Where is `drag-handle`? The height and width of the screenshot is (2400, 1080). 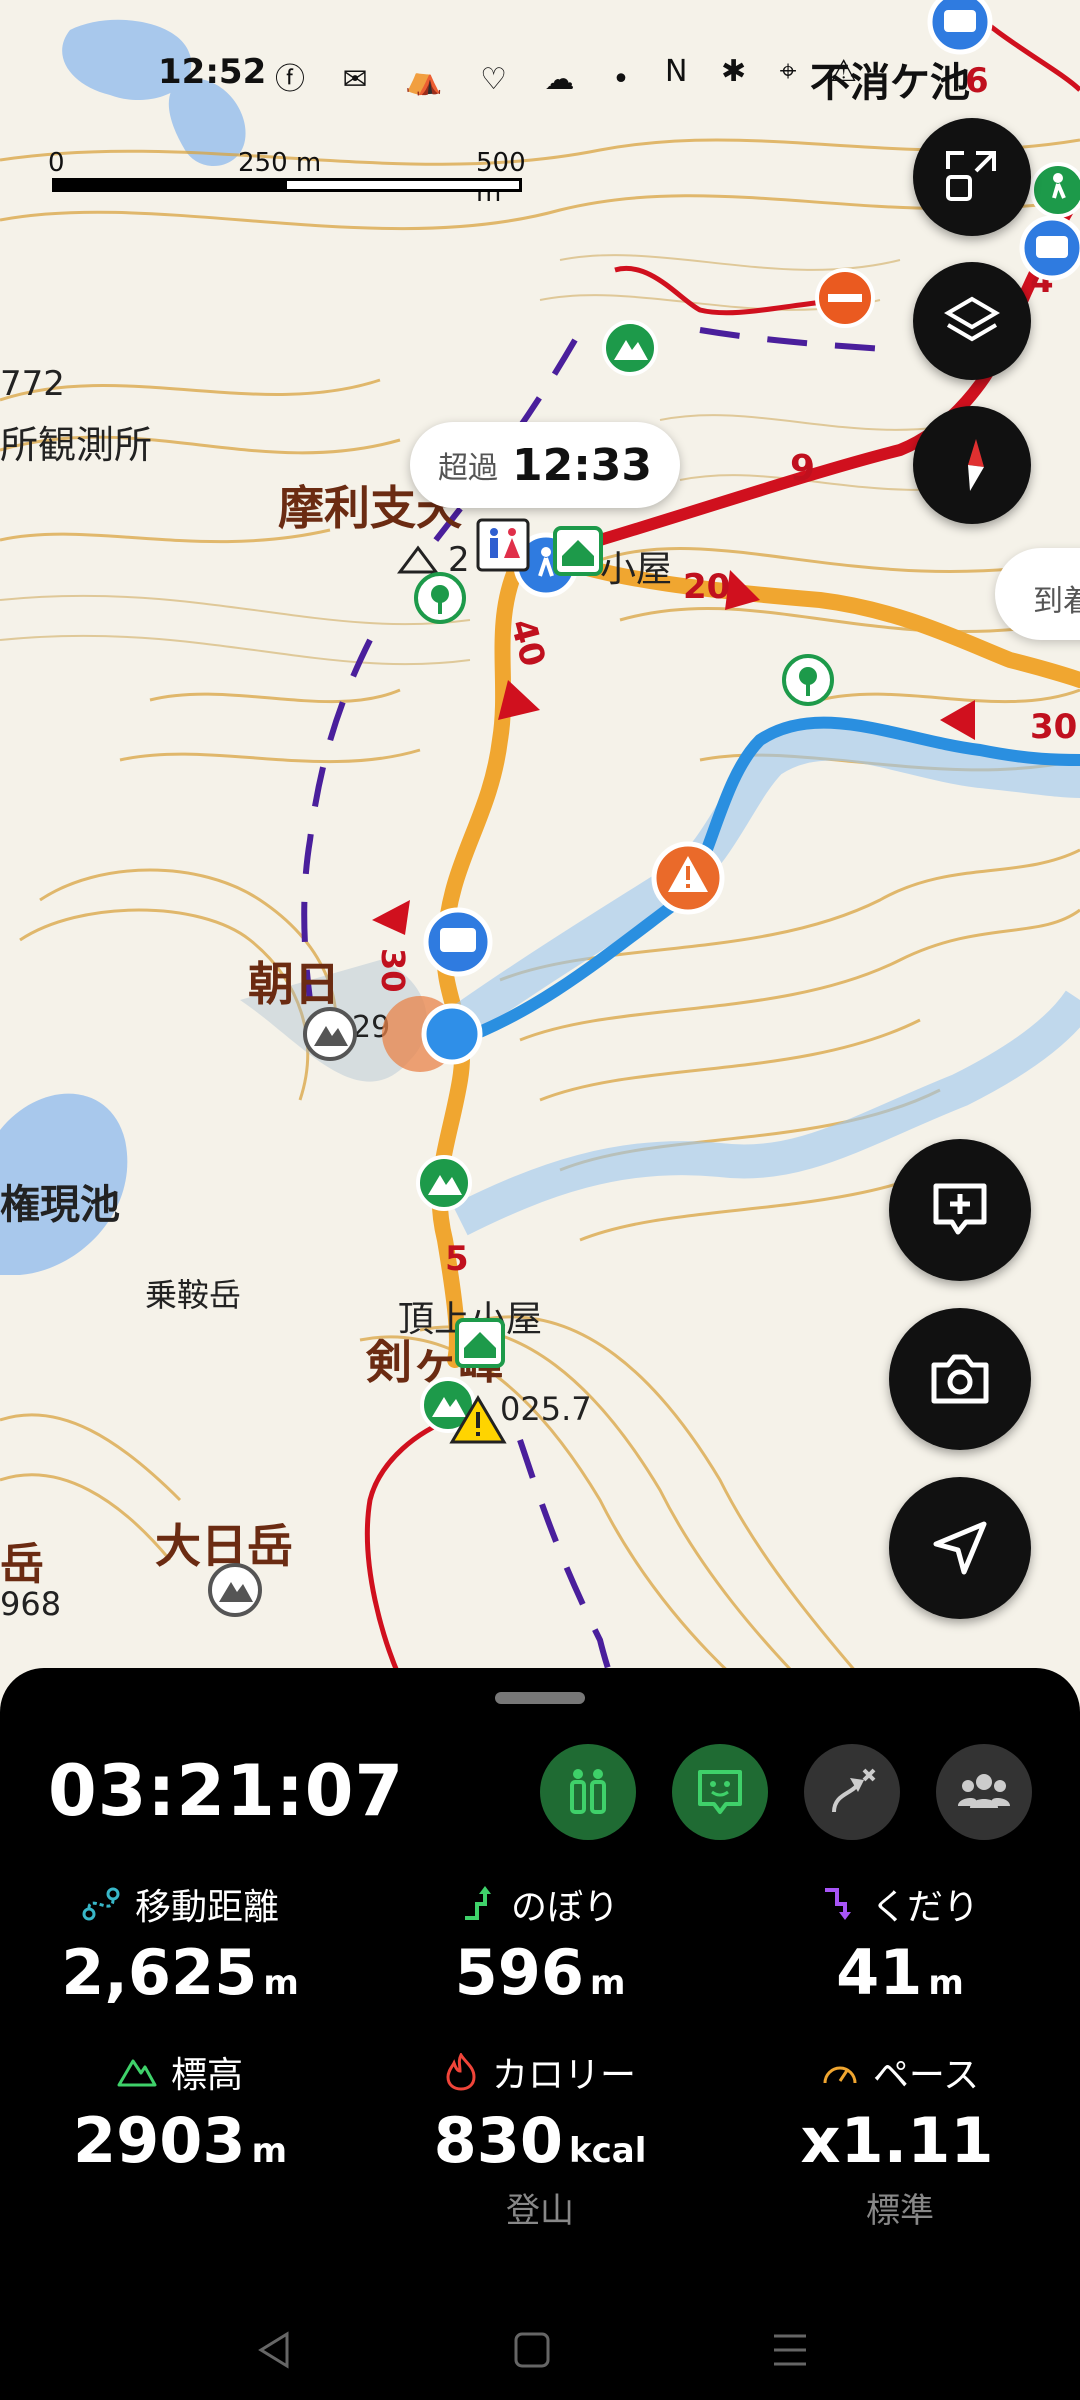 drag-handle is located at coordinates (540, 1698).